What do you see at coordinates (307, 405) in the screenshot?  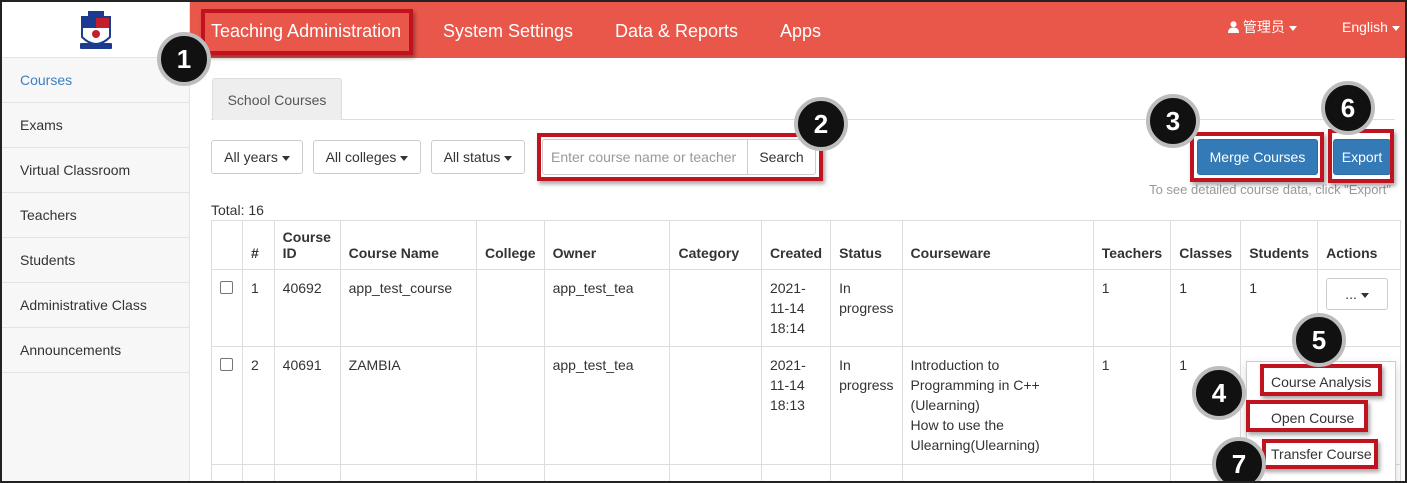 I see `cell-course-id: 40691` at bounding box center [307, 405].